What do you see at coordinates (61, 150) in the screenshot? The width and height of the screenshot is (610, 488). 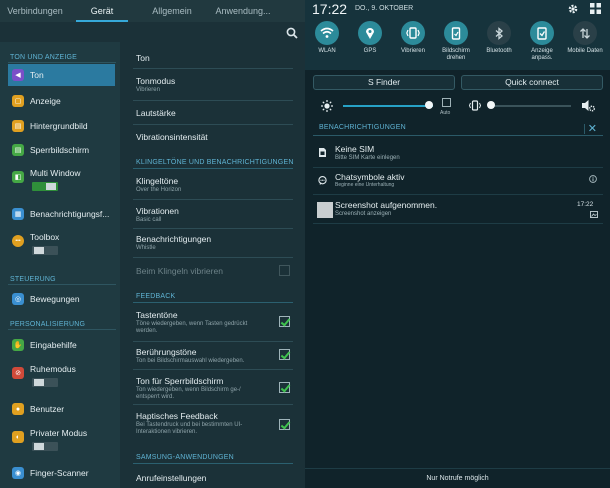 I see `sidebar-item-sperrbildschirm: ▤ Sperrbildschirm` at bounding box center [61, 150].